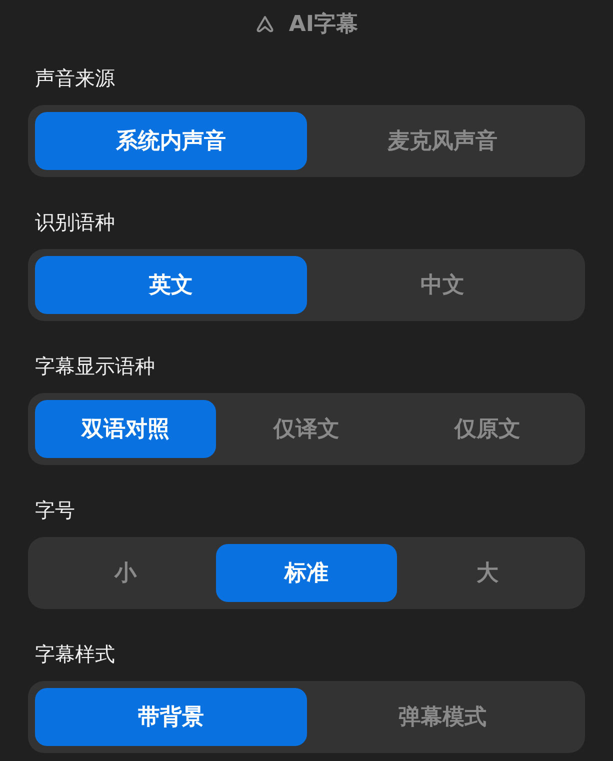 The height and width of the screenshot is (761, 613). Describe the element at coordinates (95, 366) in the screenshot. I see `section-label: 字幕显示语种` at that location.